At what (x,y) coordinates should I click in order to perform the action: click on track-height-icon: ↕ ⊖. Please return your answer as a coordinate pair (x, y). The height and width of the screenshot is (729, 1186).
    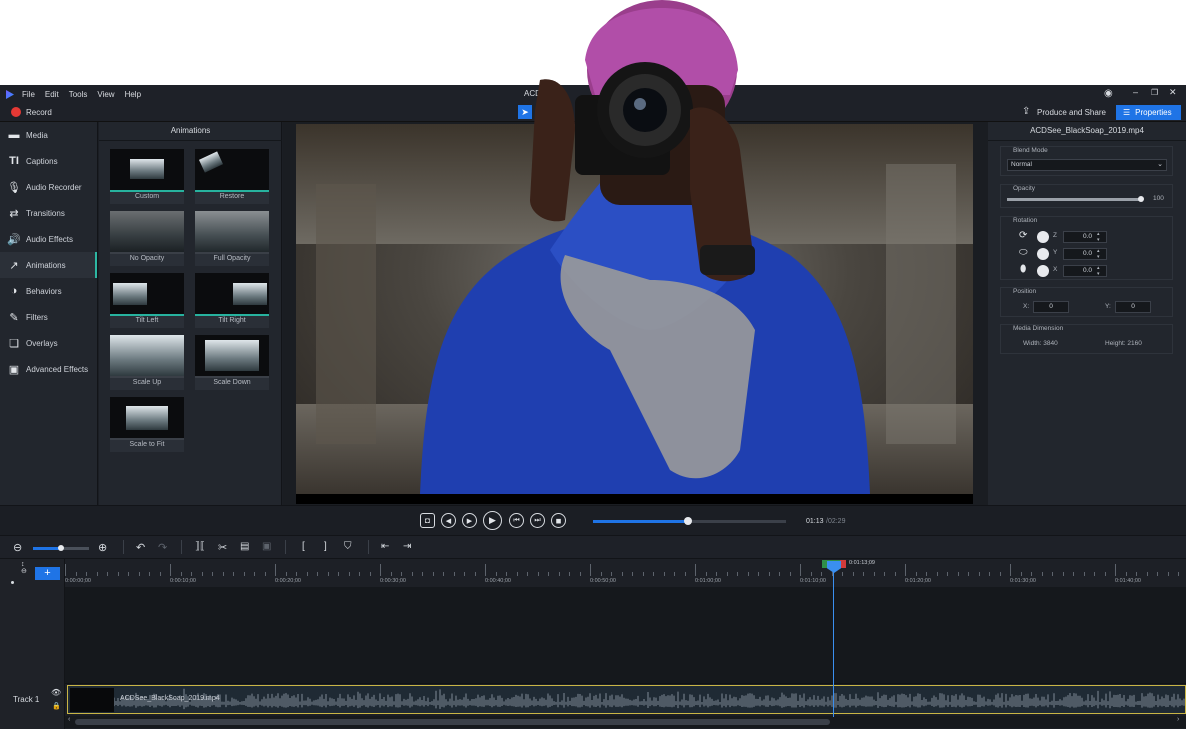
    Looking at the image, I should click on (24, 568).